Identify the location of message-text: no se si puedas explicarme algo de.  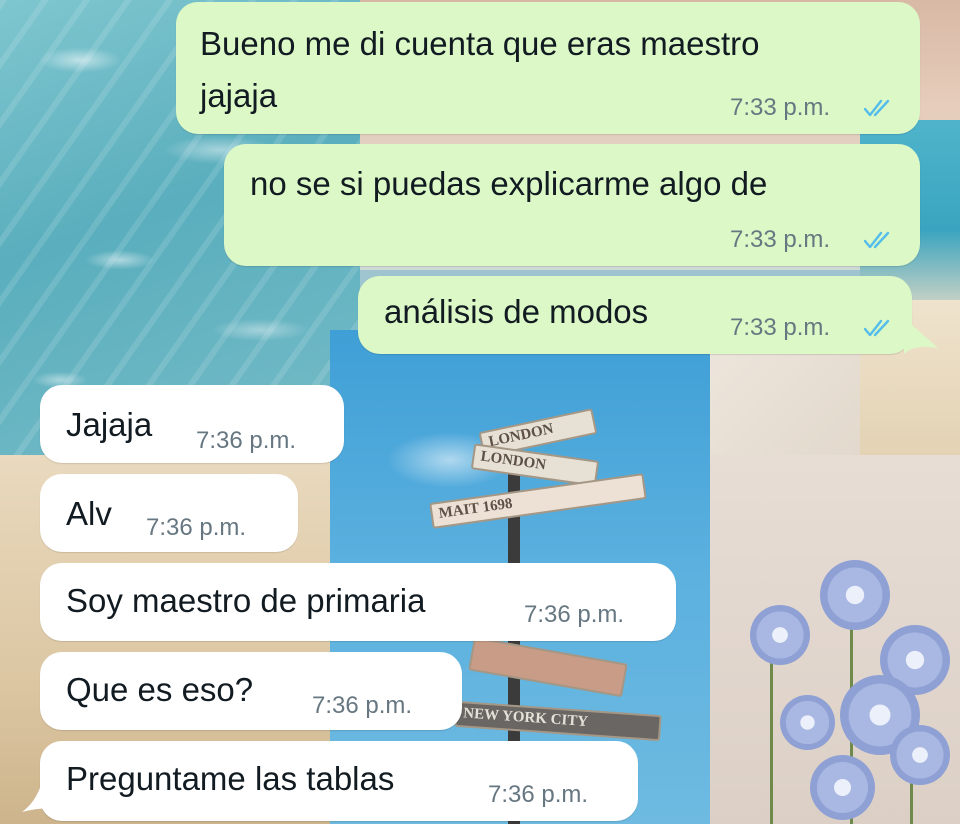
(509, 183).